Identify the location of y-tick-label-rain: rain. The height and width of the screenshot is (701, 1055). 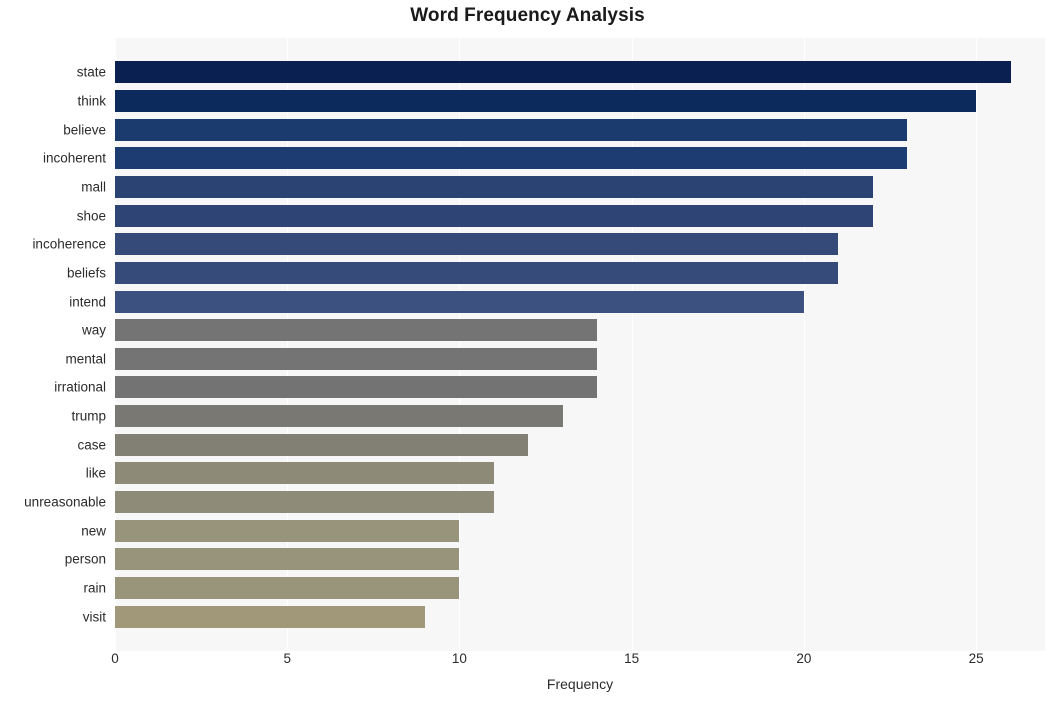
(94, 588).